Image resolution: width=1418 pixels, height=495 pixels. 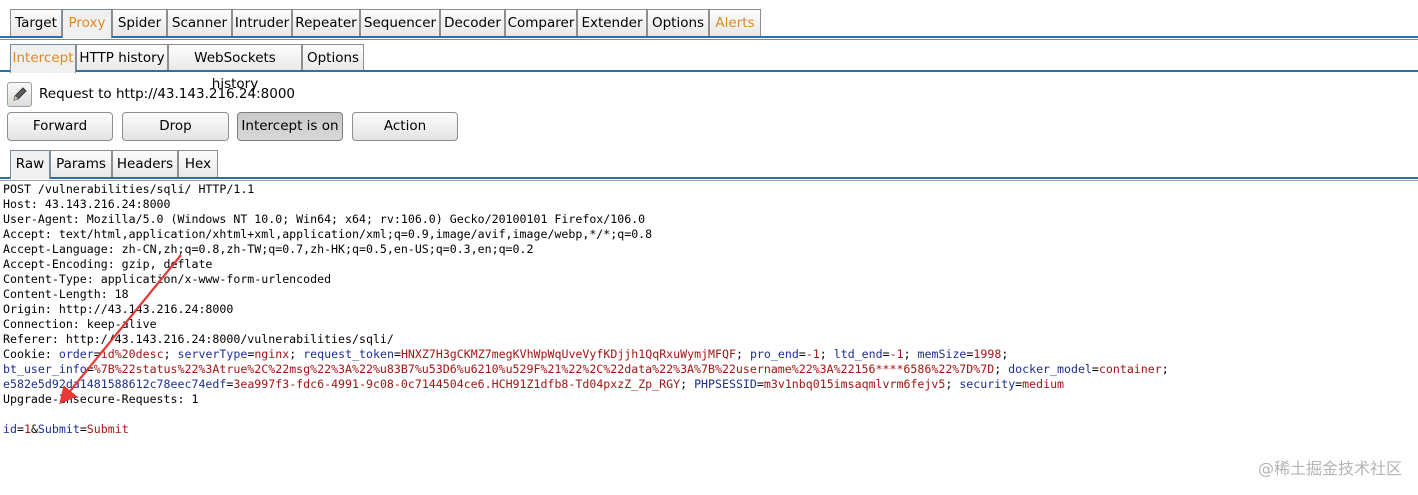 I want to click on watermark: @稀土掘金技术社区, so click(x=1329, y=468).